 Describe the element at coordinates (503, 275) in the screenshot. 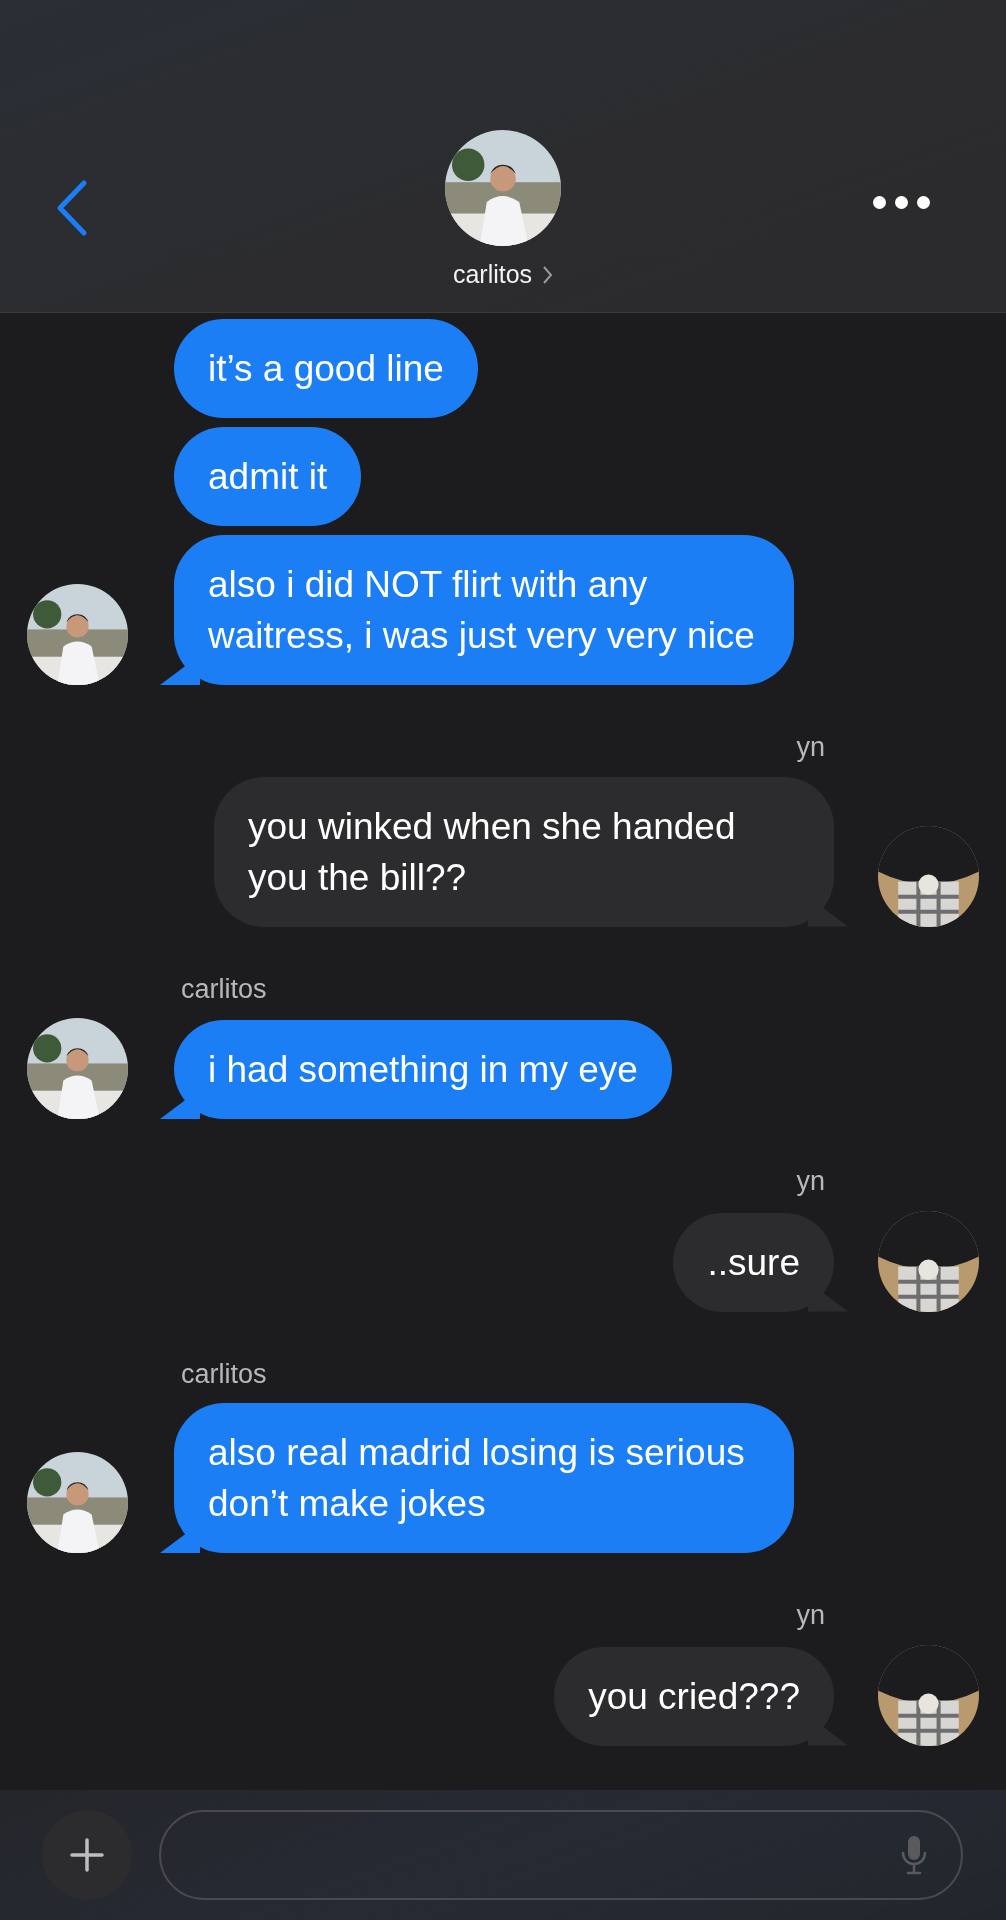

I see `contact-name: carlitos` at that location.